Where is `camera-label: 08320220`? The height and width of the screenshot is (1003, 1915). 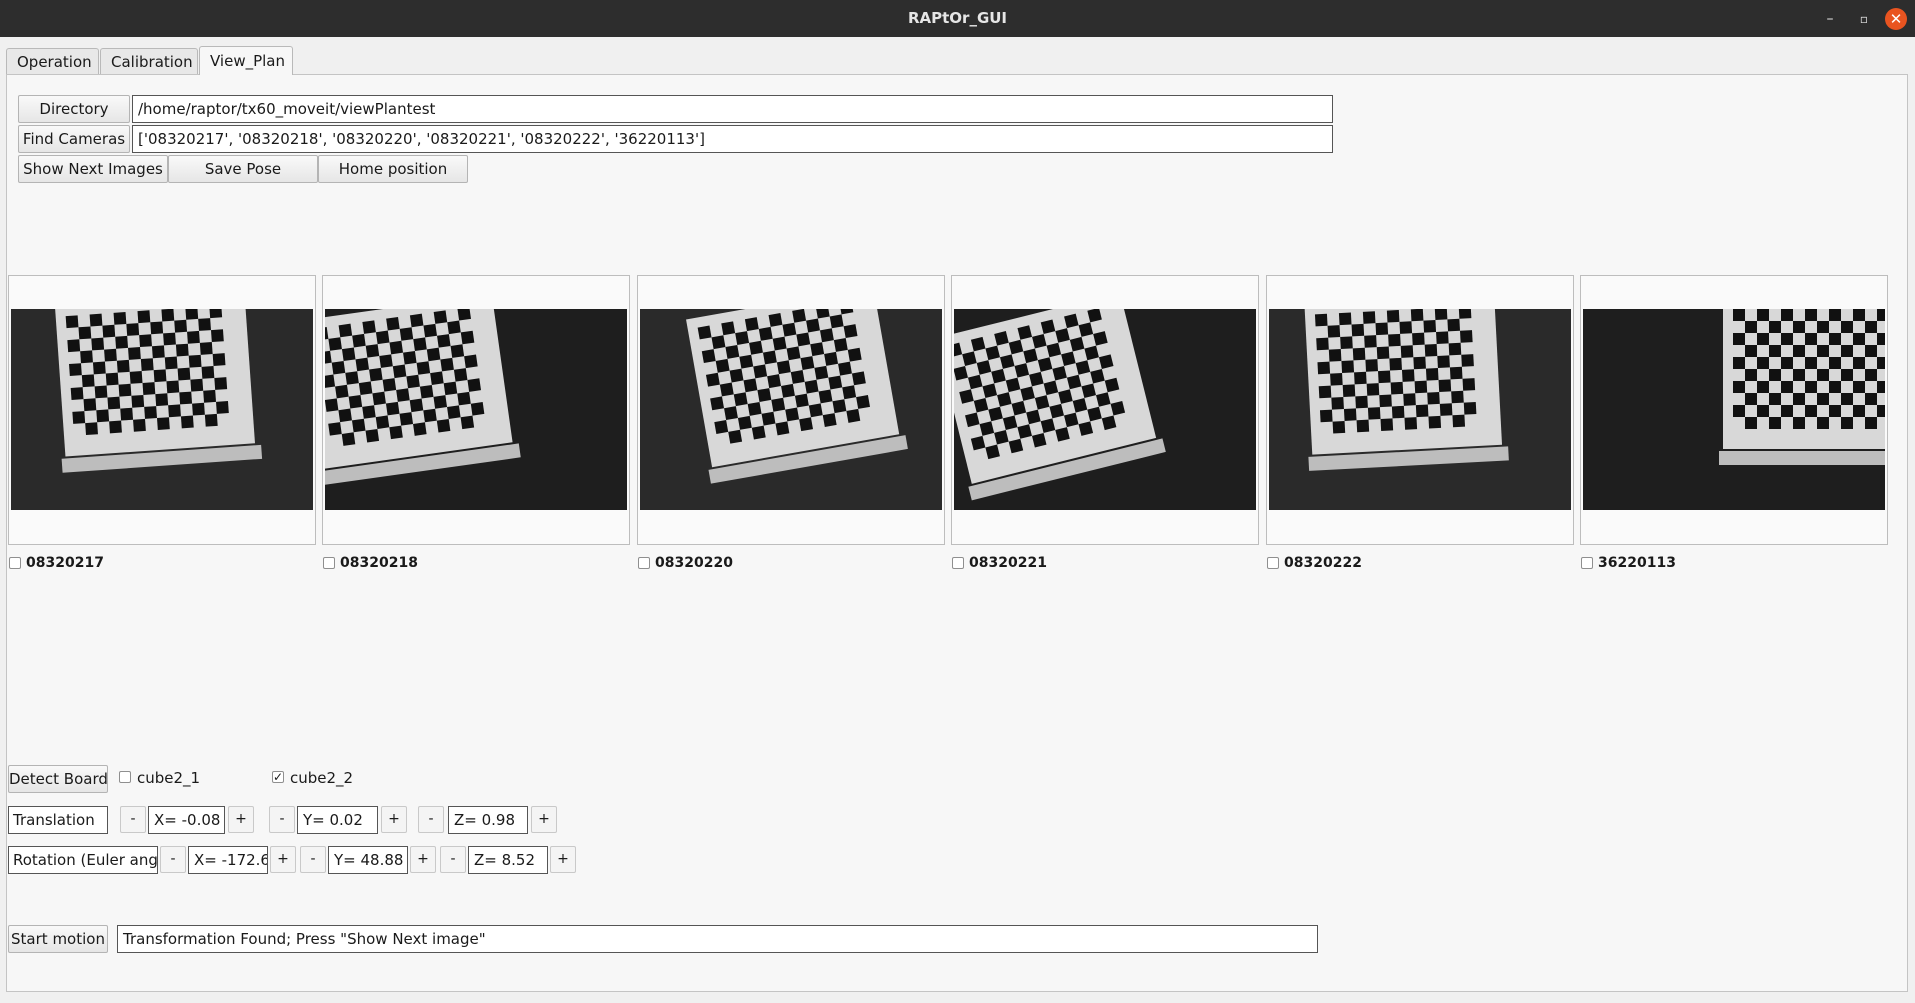
camera-label: 08320220 is located at coordinates (694, 563).